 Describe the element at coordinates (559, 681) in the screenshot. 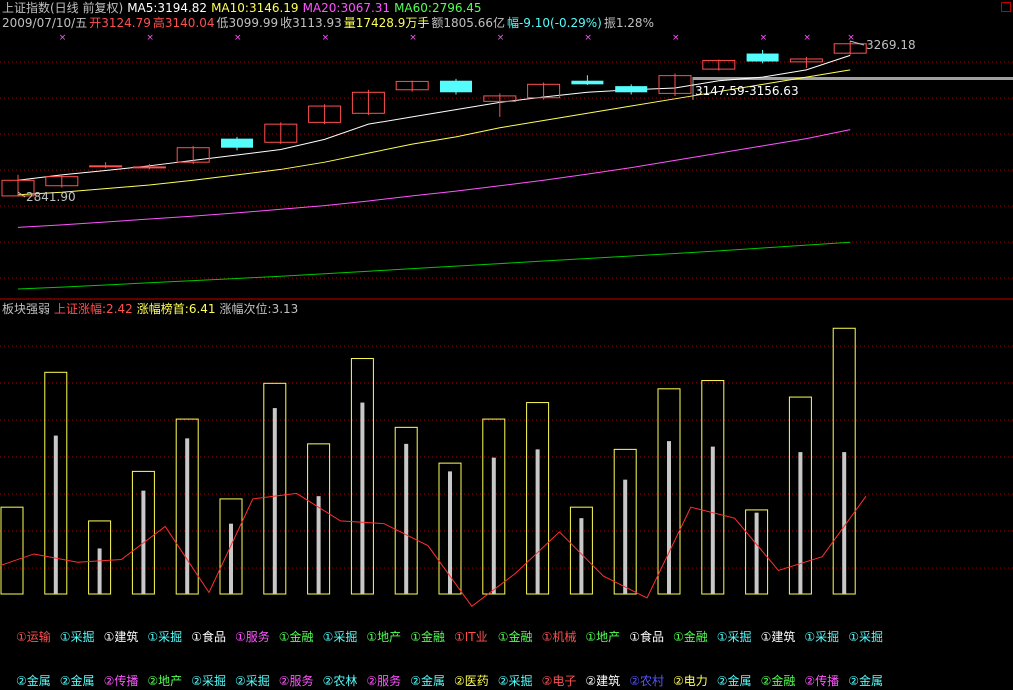

I see `sector-label: ②电子` at that location.